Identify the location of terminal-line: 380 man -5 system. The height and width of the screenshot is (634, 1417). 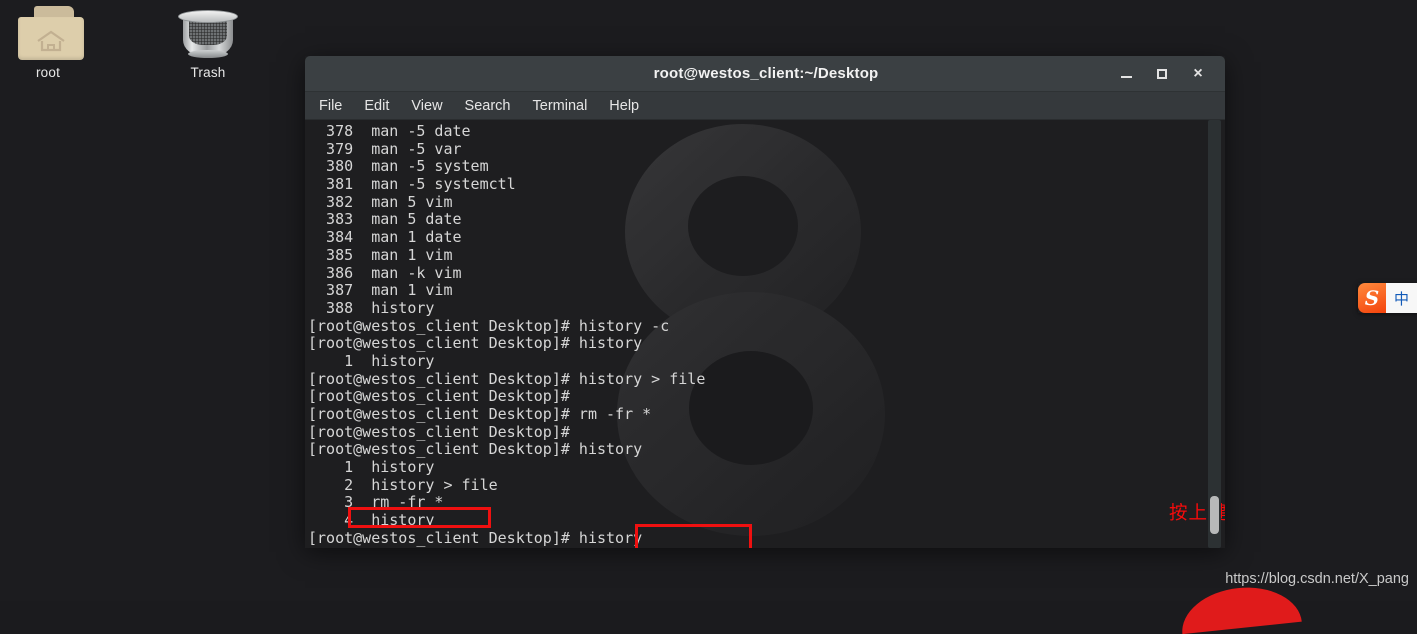
(398, 166).